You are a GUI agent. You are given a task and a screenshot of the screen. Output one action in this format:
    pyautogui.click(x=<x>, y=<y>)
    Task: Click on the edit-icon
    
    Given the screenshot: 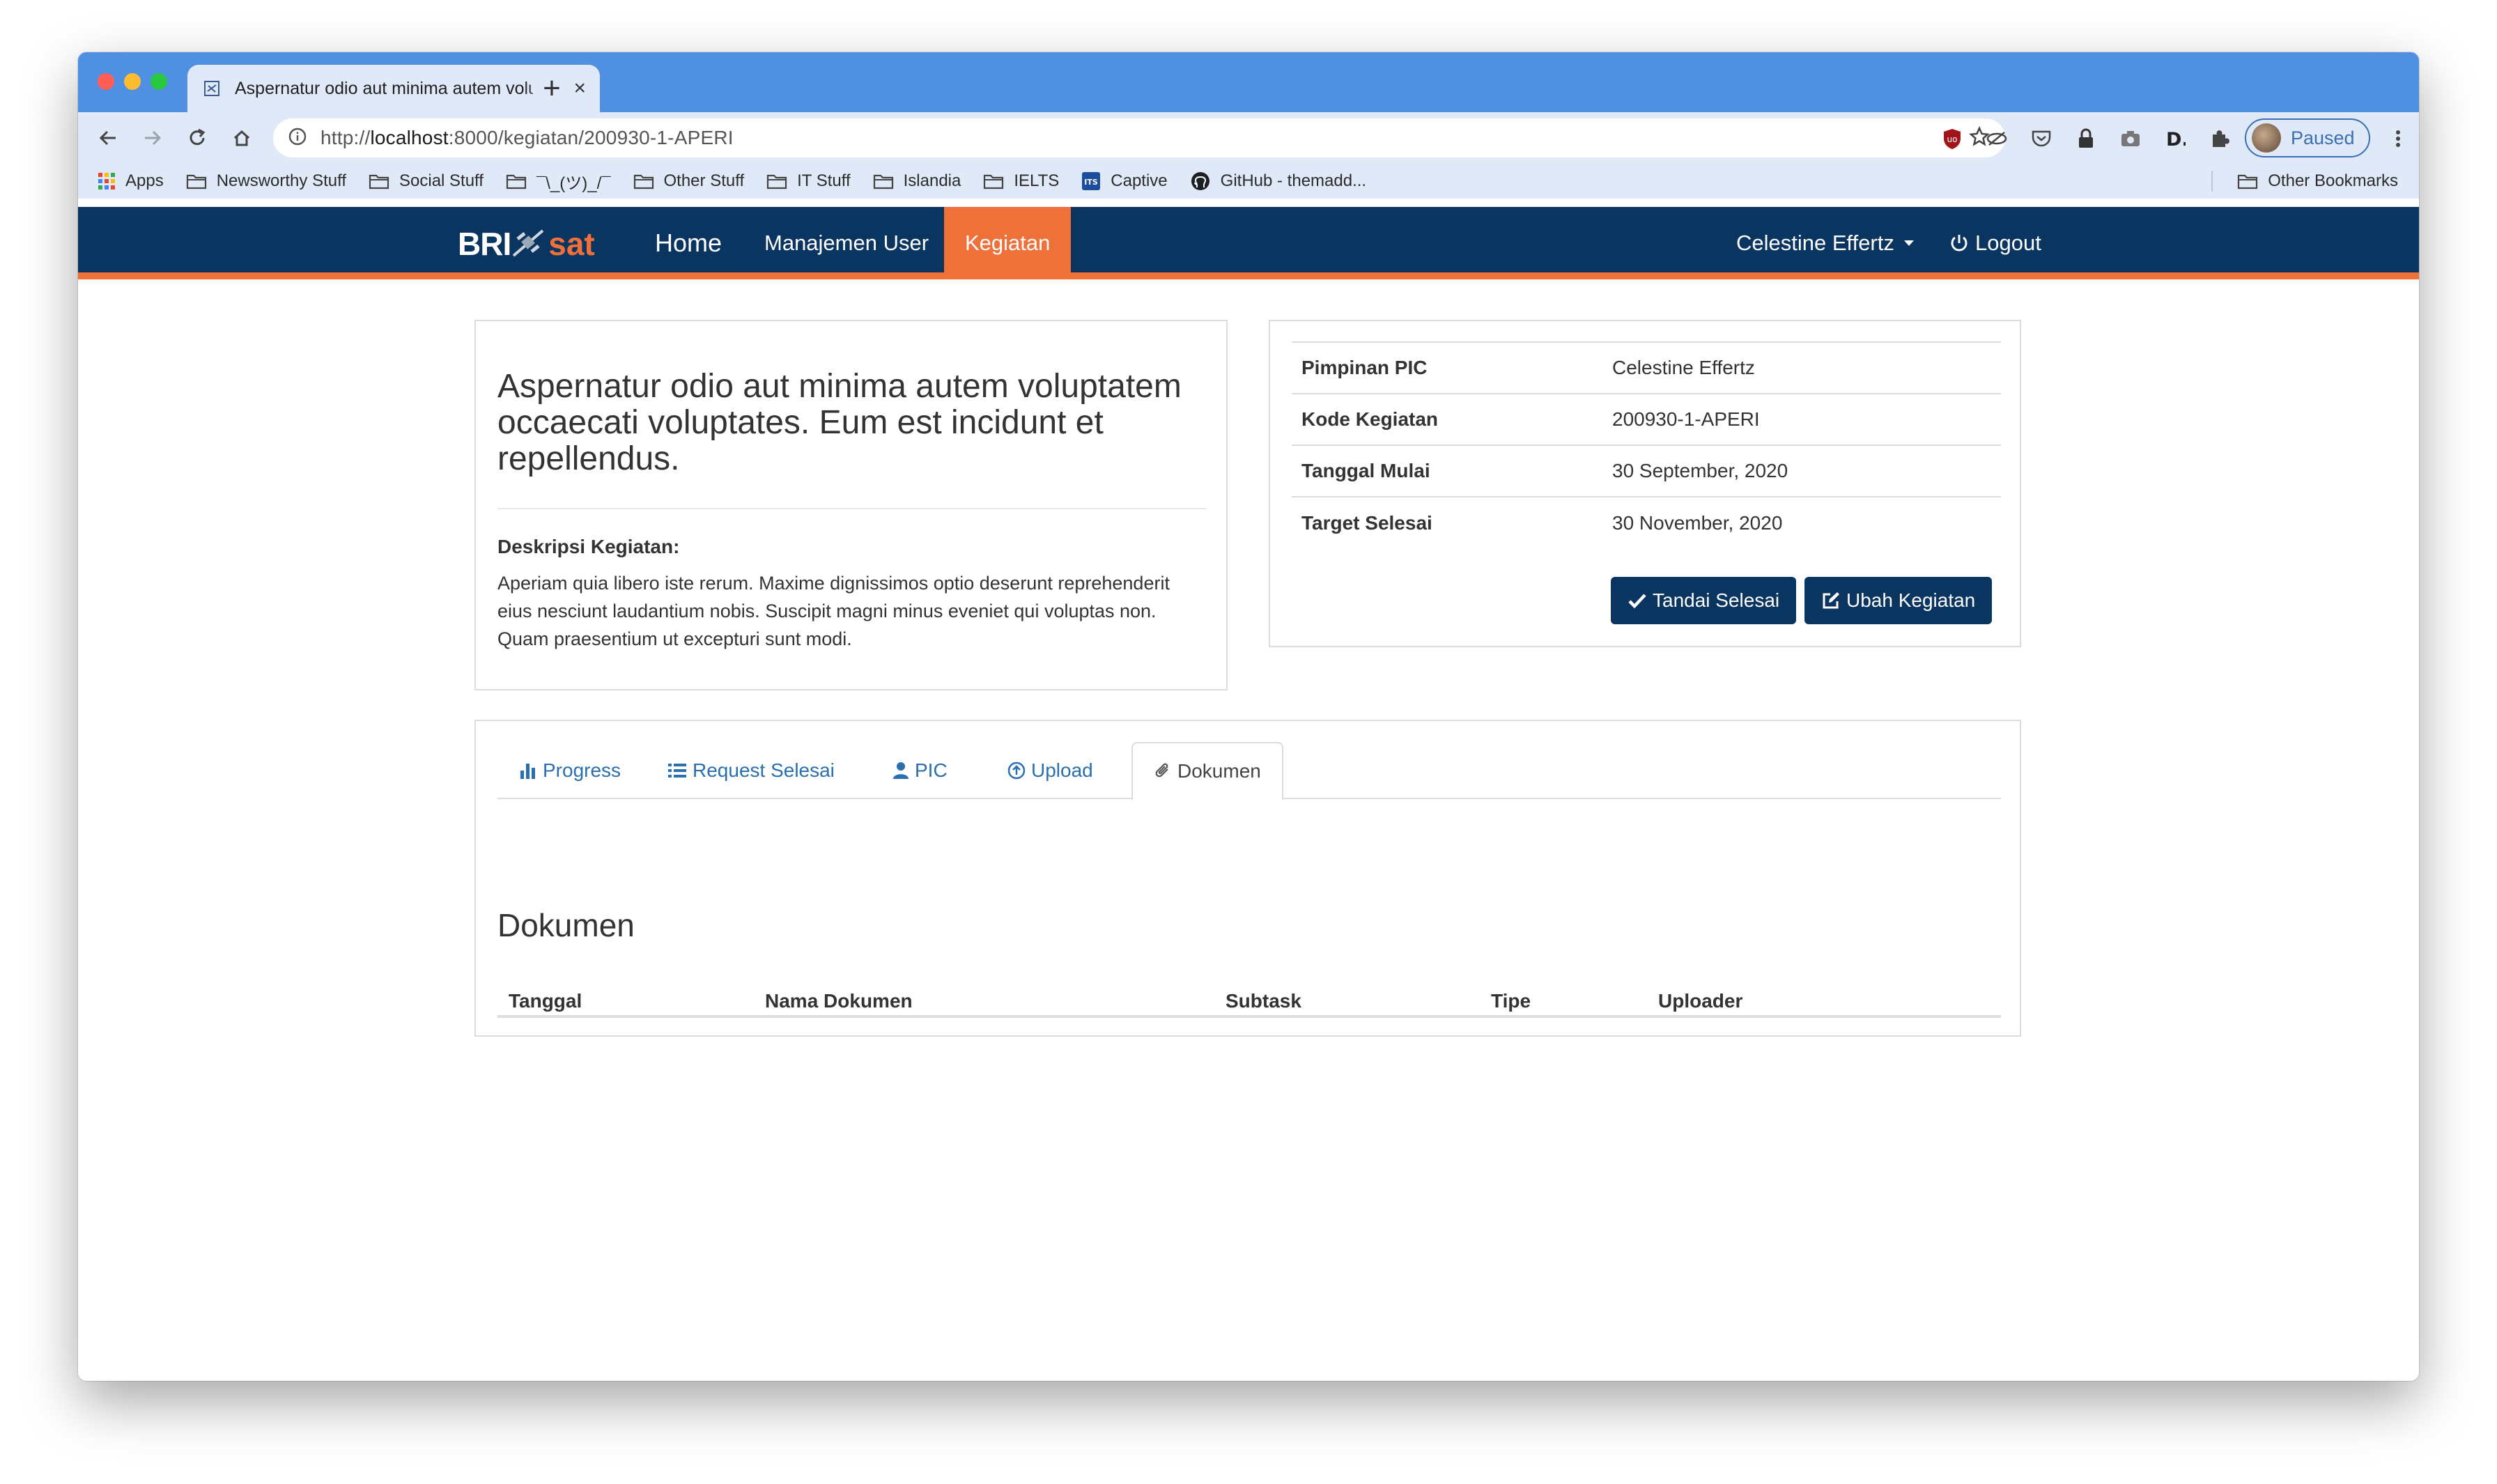 What is the action you would take?
    pyautogui.click(x=1831, y=600)
    